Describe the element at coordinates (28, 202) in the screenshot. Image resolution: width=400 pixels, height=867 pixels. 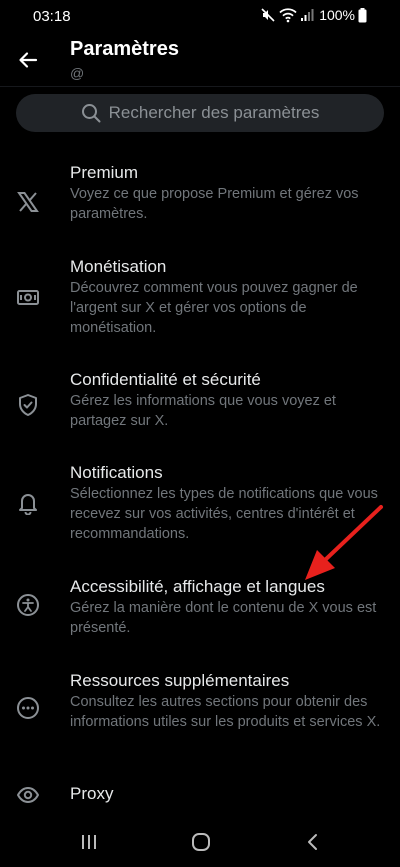
I see `x-logo-icon` at that location.